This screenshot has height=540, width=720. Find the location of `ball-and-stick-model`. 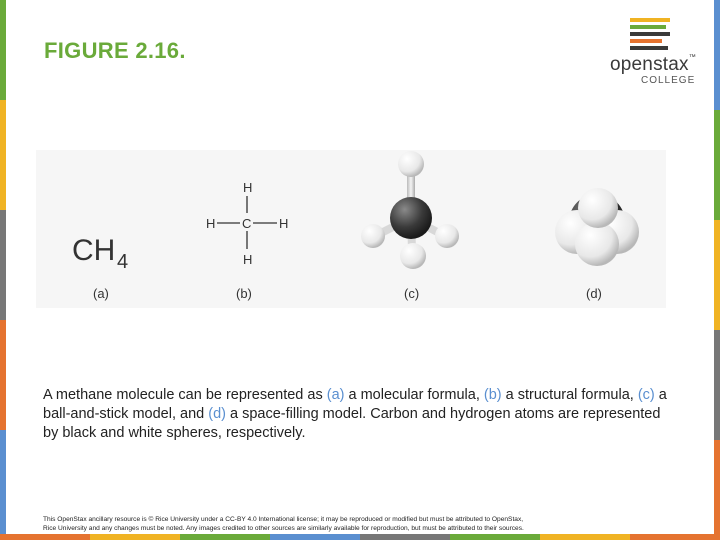

ball-and-stick-model is located at coordinates (410, 210).